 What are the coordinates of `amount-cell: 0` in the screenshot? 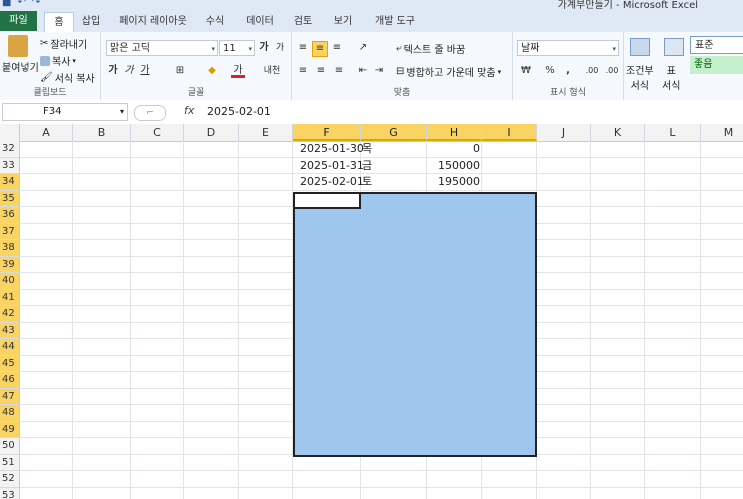 It's located at (453, 149).